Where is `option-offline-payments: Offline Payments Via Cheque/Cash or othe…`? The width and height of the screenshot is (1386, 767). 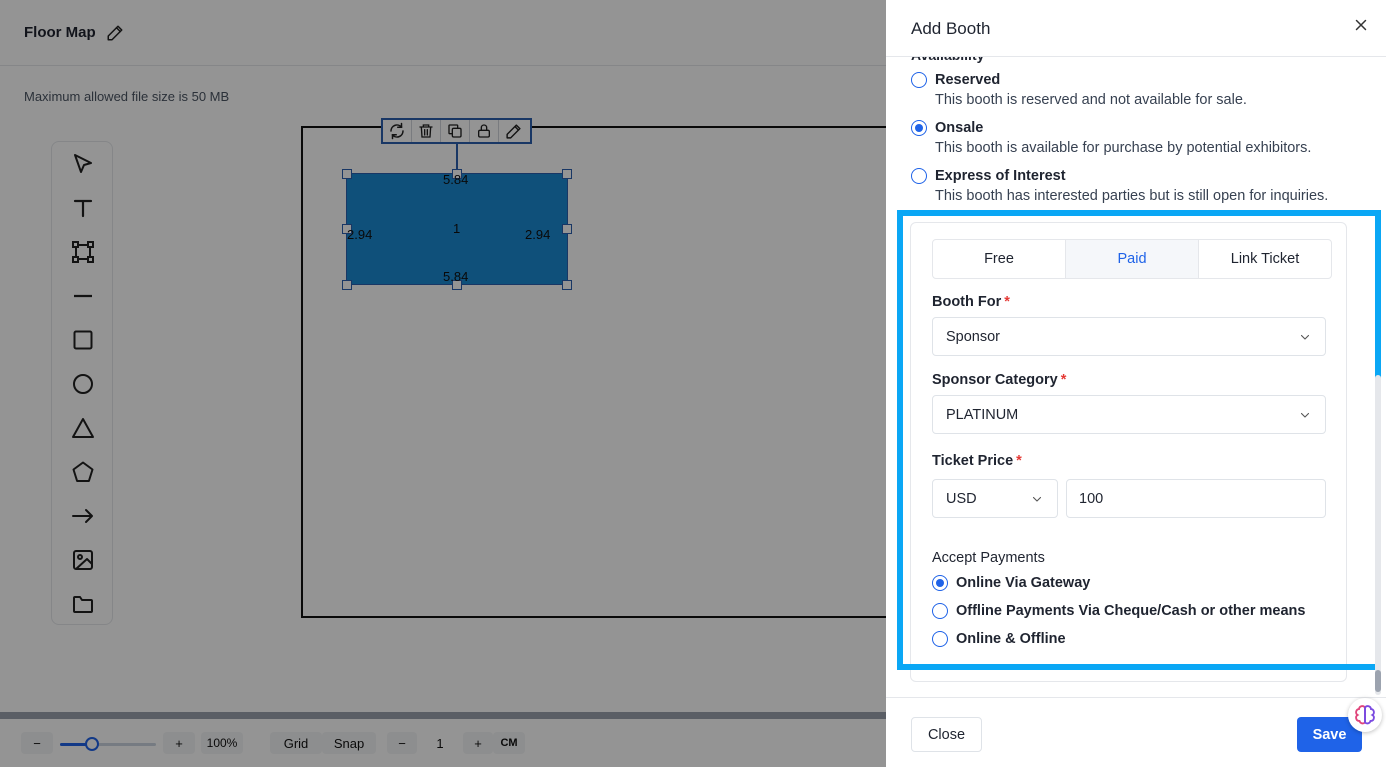
option-offline-payments: Offline Payments Via Cheque/Cash or othe… is located at coordinates (1131, 611).